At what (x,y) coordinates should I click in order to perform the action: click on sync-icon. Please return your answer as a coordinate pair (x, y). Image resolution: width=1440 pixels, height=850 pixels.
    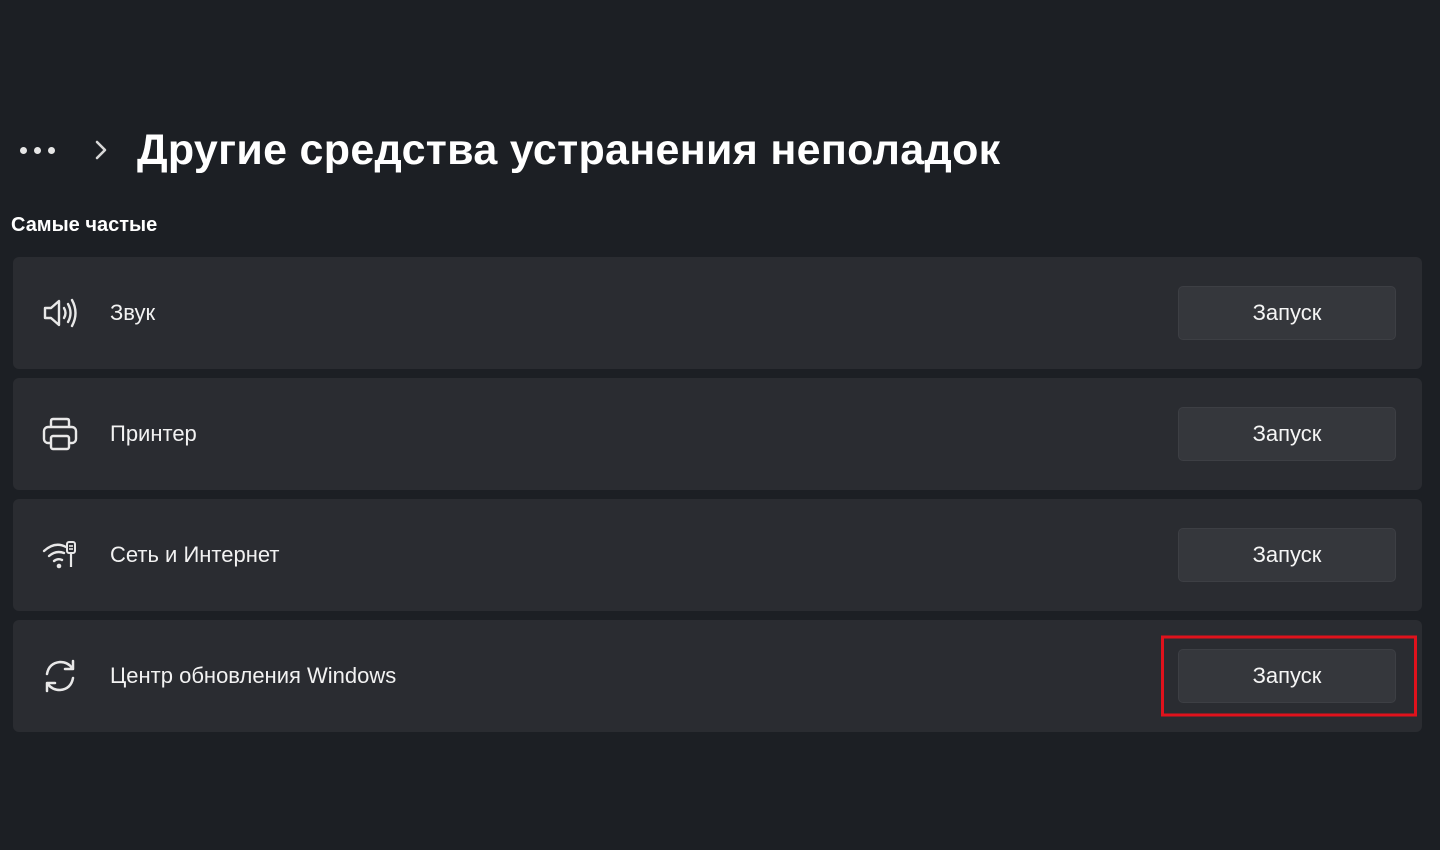
    Looking at the image, I should click on (60, 676).